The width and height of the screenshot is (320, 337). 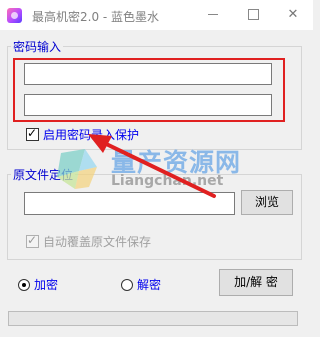 I want to click on encrypt-decrypt-button: 加/解 密, so click(x=256, y=282).